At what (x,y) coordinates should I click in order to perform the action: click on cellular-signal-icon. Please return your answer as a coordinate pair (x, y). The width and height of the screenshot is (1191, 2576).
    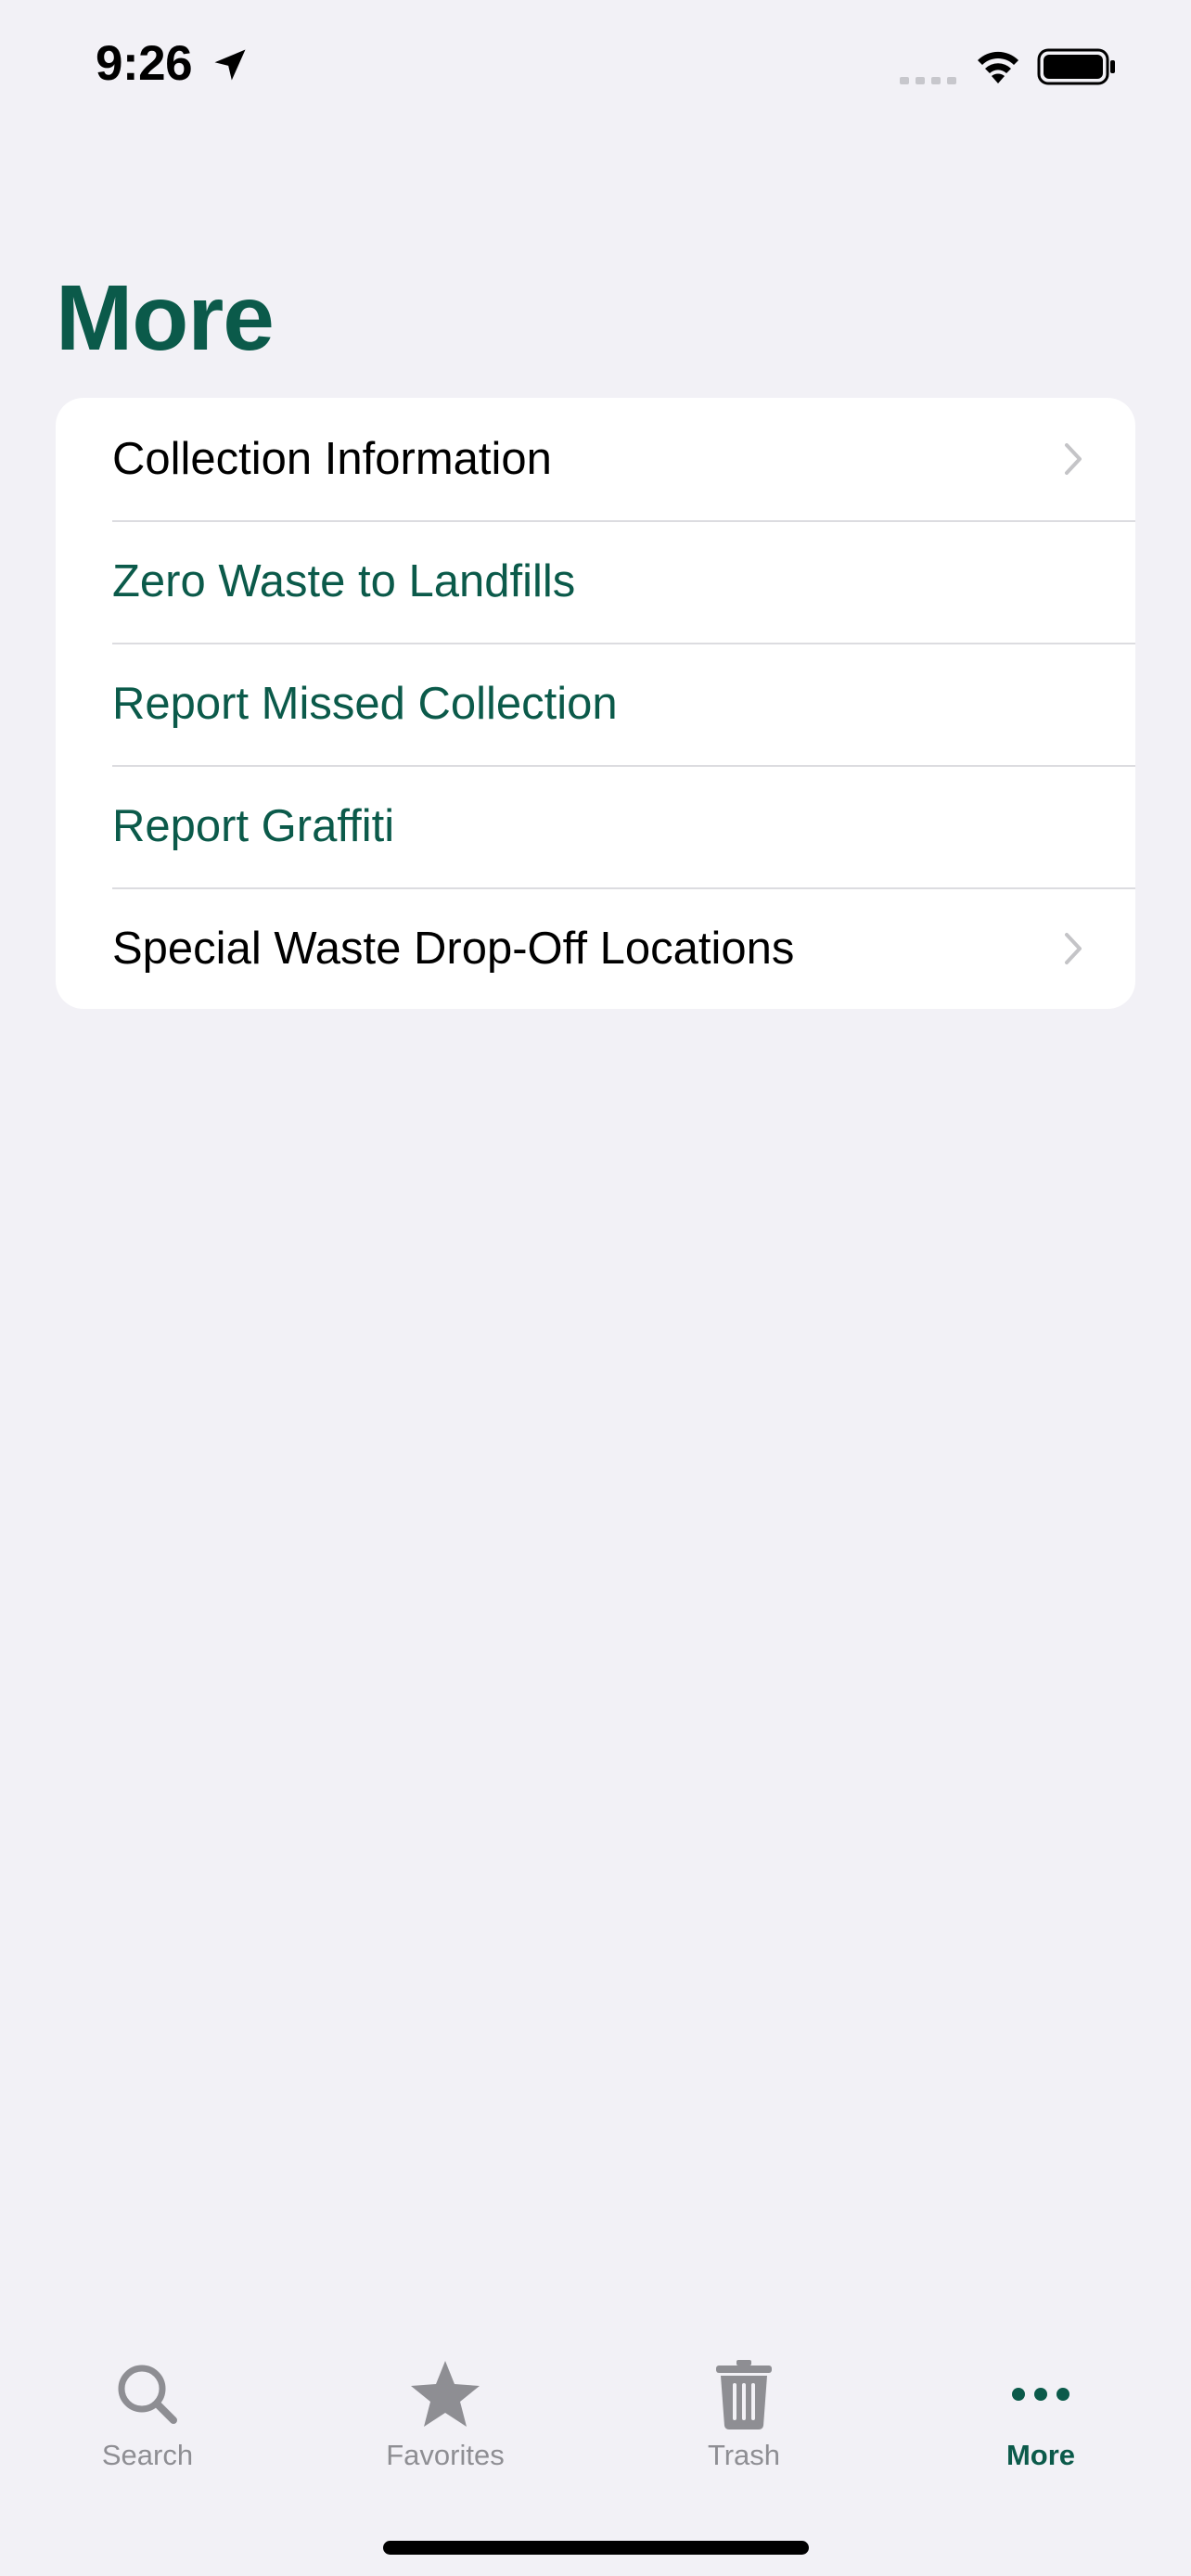
    Looking at the image, I should click on (928, 80).